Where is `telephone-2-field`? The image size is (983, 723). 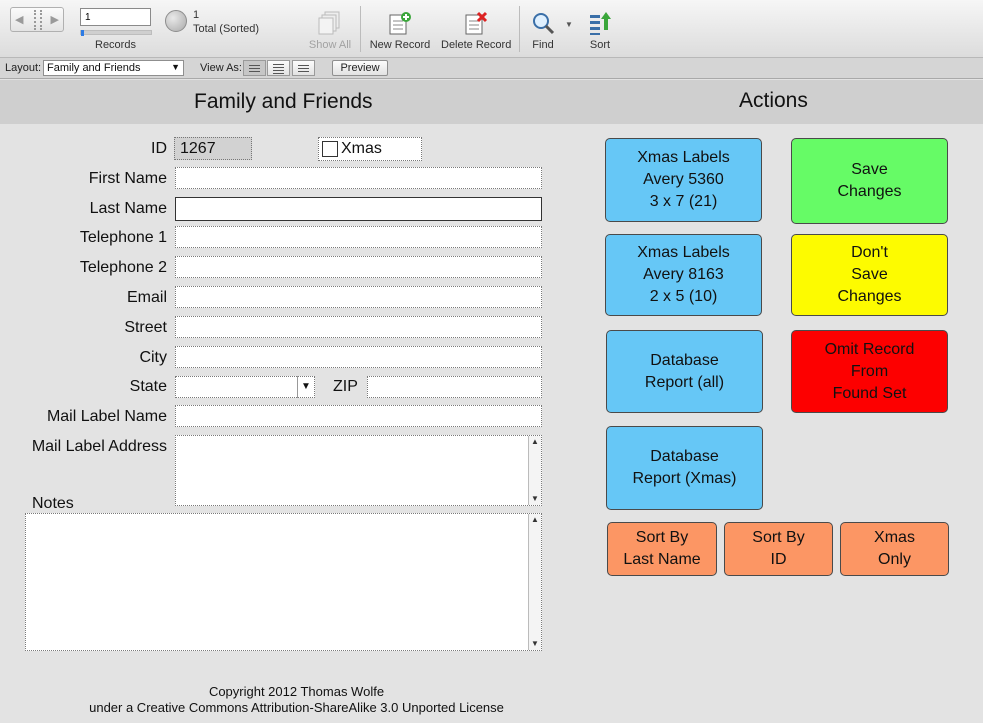
telephone-2-field is located at coordinates (358, 267).